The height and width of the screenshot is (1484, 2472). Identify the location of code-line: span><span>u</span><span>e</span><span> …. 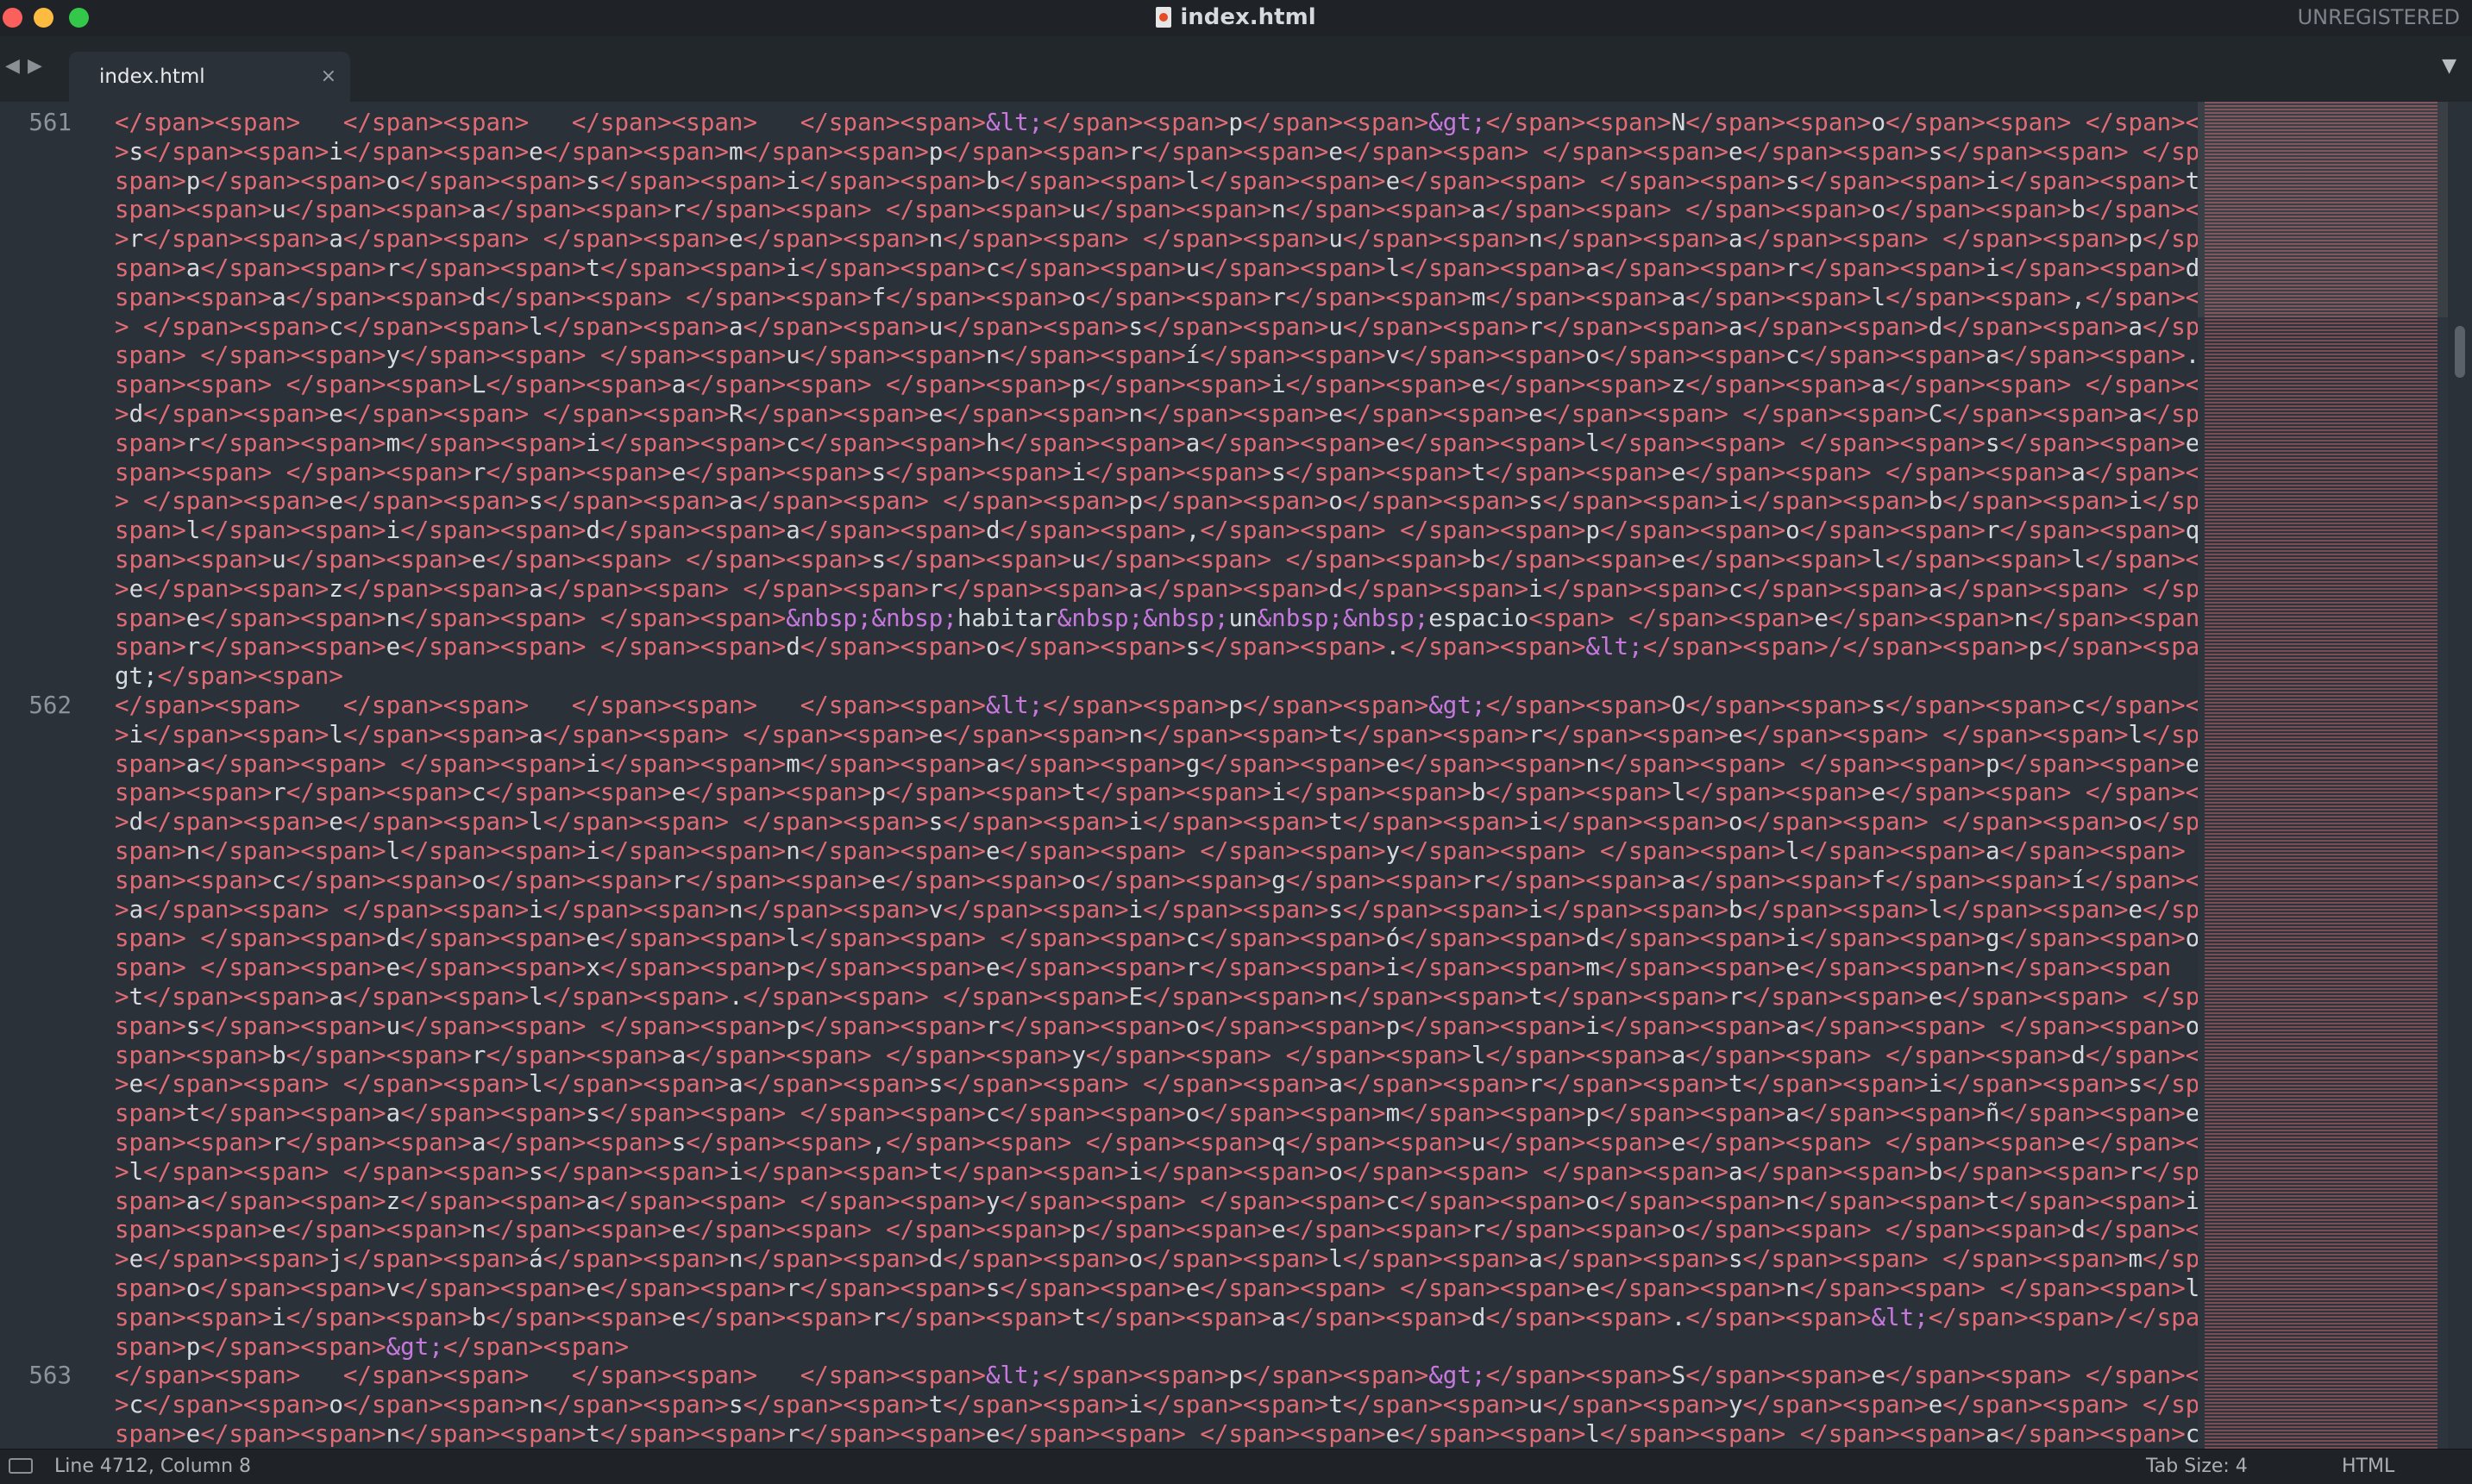
(1156, 560).